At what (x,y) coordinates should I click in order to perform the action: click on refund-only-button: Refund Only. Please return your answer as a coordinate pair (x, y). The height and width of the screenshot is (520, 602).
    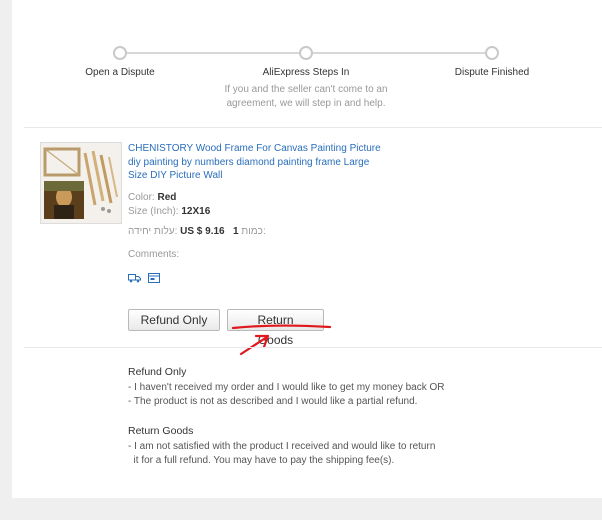
    Looking at the image, I should click on (174, 320).